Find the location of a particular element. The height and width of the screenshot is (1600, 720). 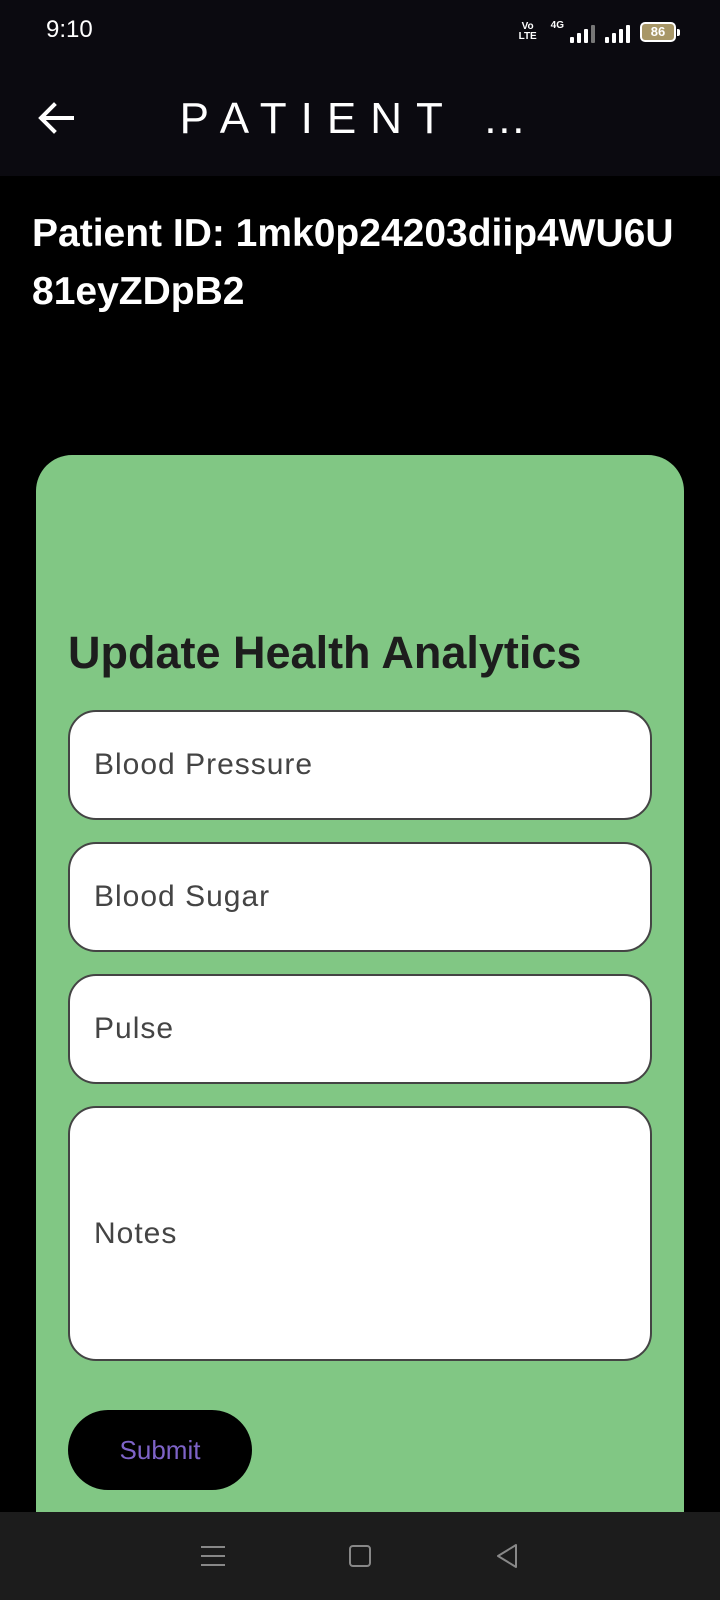

signal-sim2-icon is located at coordinates (617, 32).